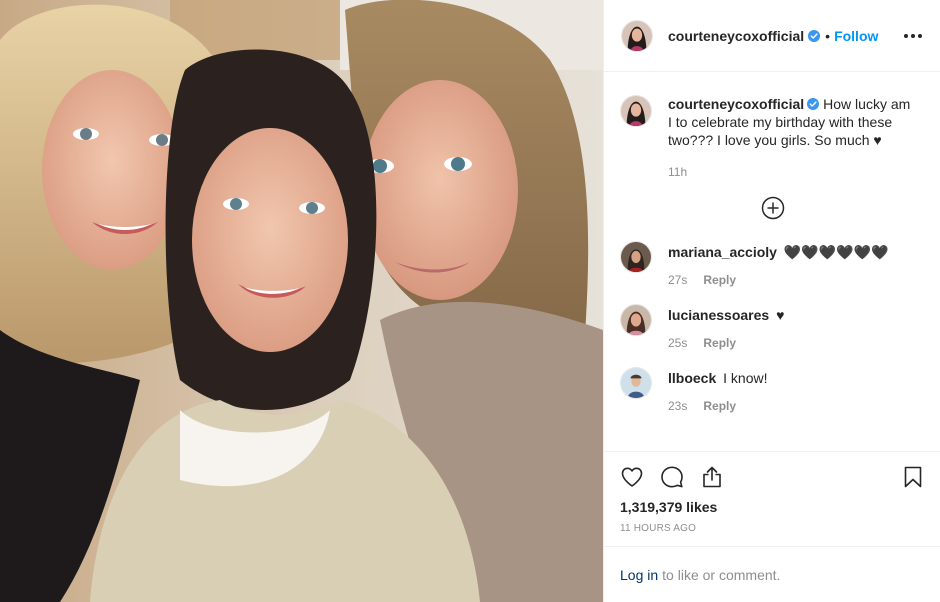 The height and width of the screenshot is (602, 940). I want to click on comment-text: ♥, so click(780, 315).